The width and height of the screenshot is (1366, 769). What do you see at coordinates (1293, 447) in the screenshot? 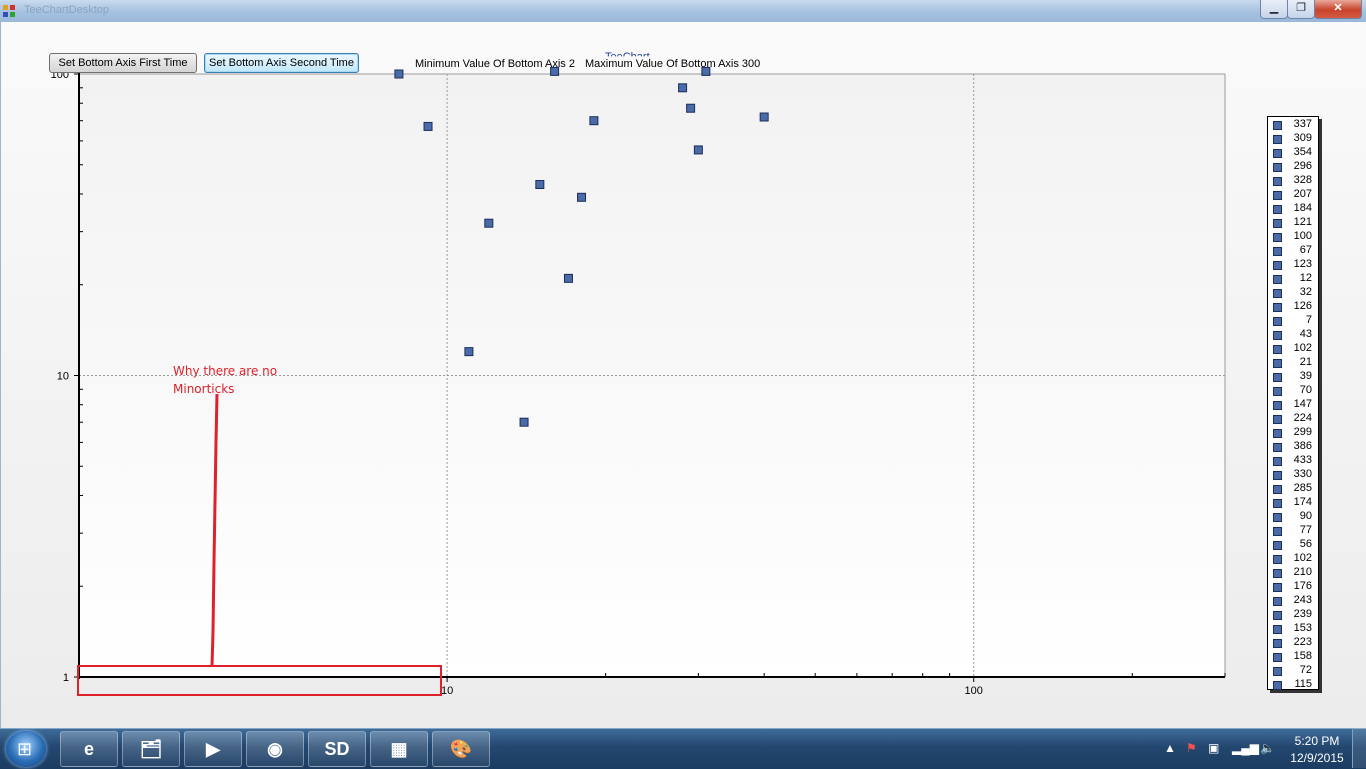
I see `legend-item: 386` at bounding box center [1293, 447].